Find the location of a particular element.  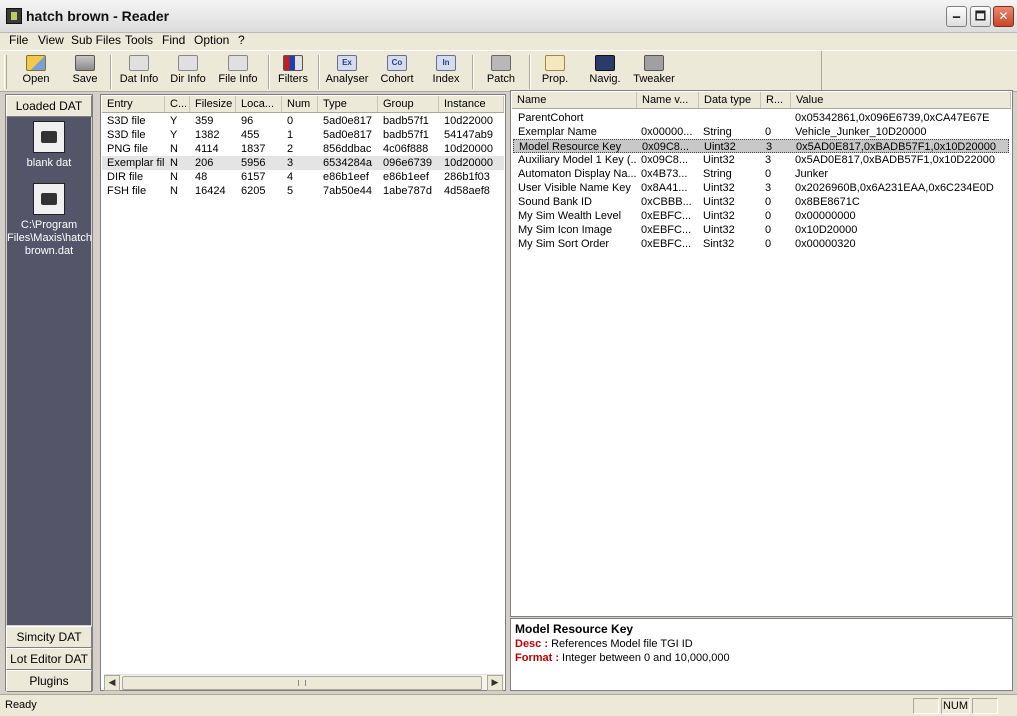

column-name: Name is located at coordinates (574, 100).